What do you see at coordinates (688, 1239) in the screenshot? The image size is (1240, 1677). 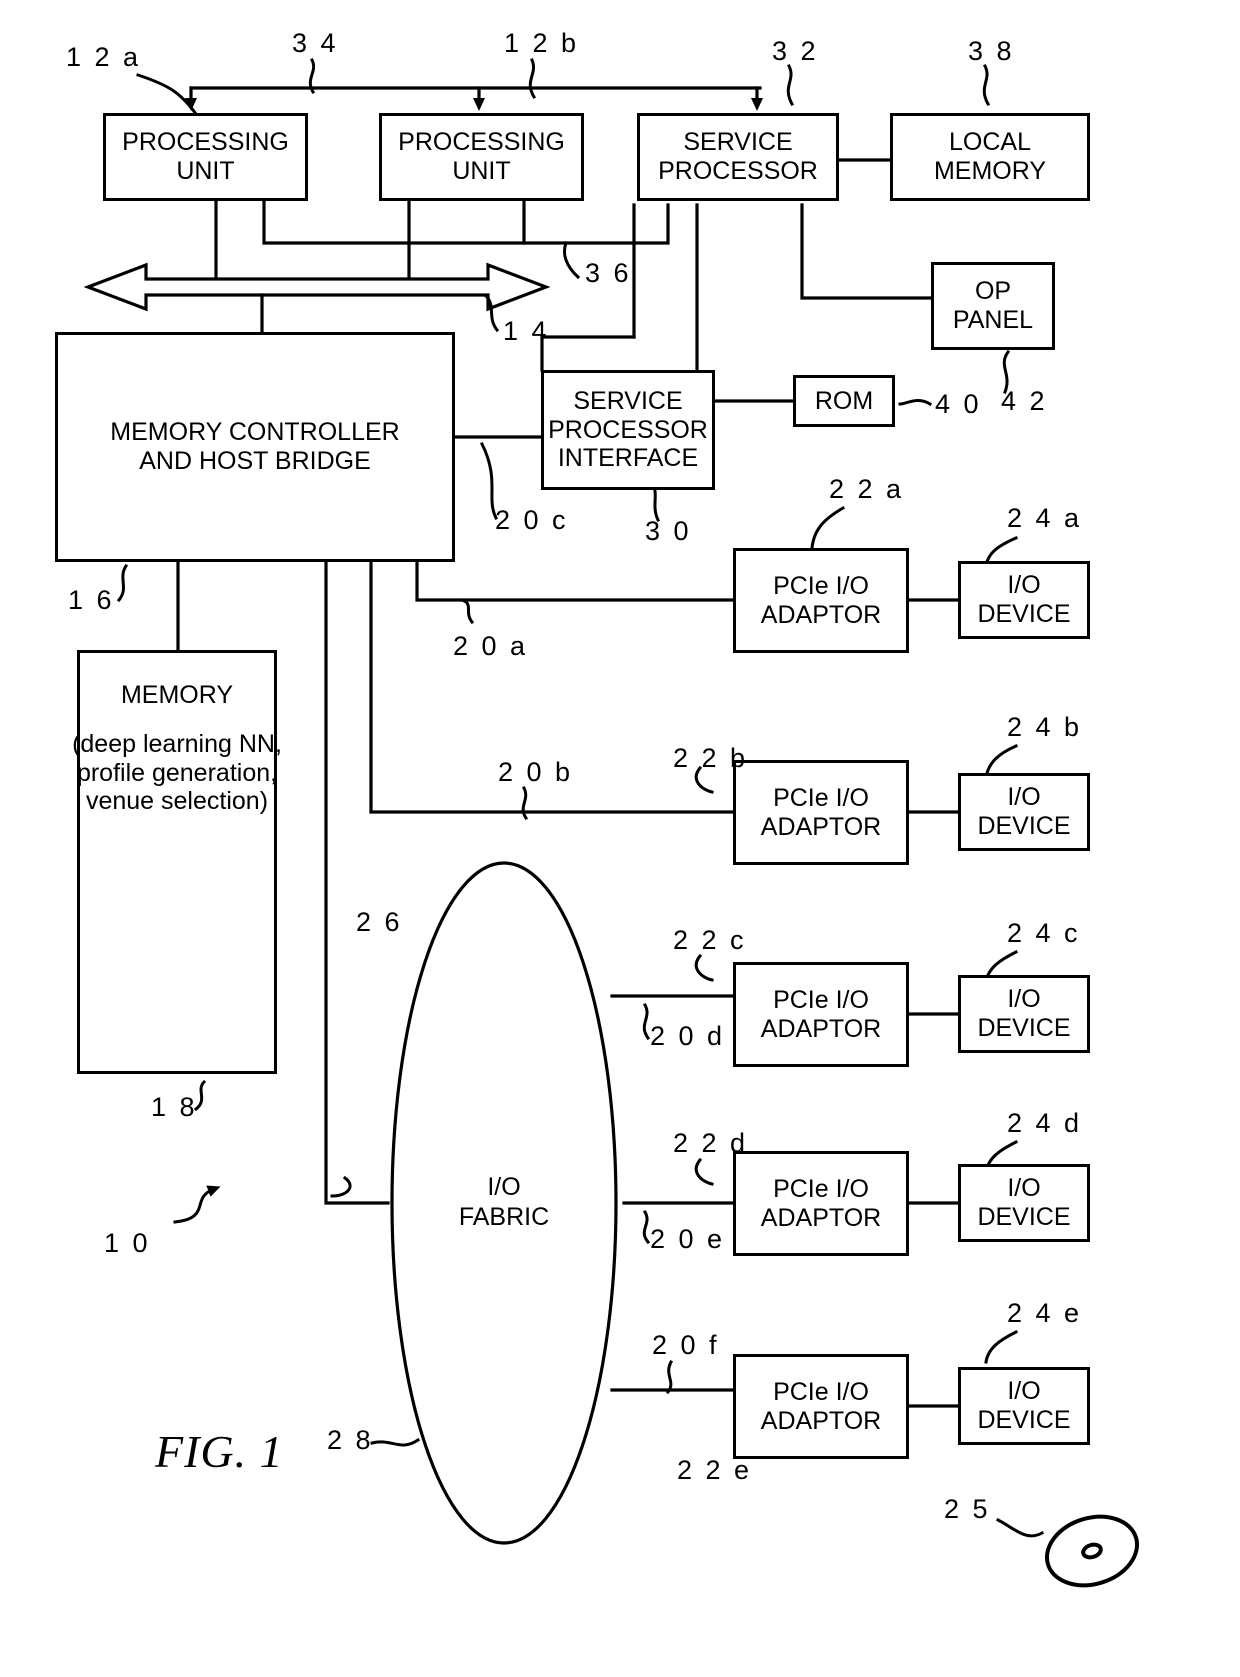 I see `ref-20e: 2 0 e` at bounding box center [688, 1239].